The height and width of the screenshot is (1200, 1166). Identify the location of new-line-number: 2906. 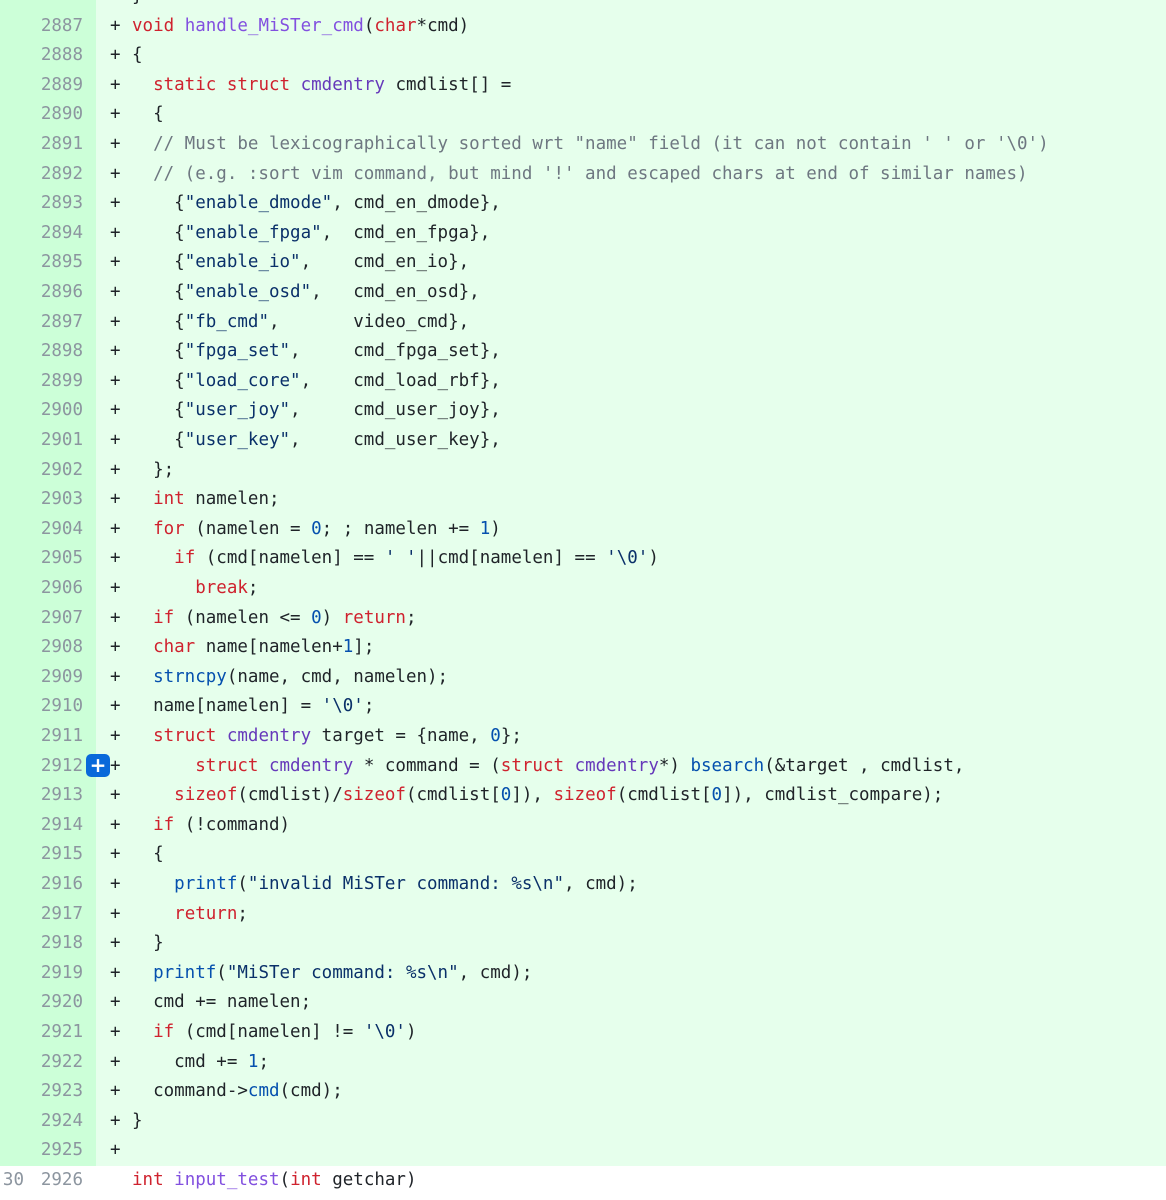
(60, 589).